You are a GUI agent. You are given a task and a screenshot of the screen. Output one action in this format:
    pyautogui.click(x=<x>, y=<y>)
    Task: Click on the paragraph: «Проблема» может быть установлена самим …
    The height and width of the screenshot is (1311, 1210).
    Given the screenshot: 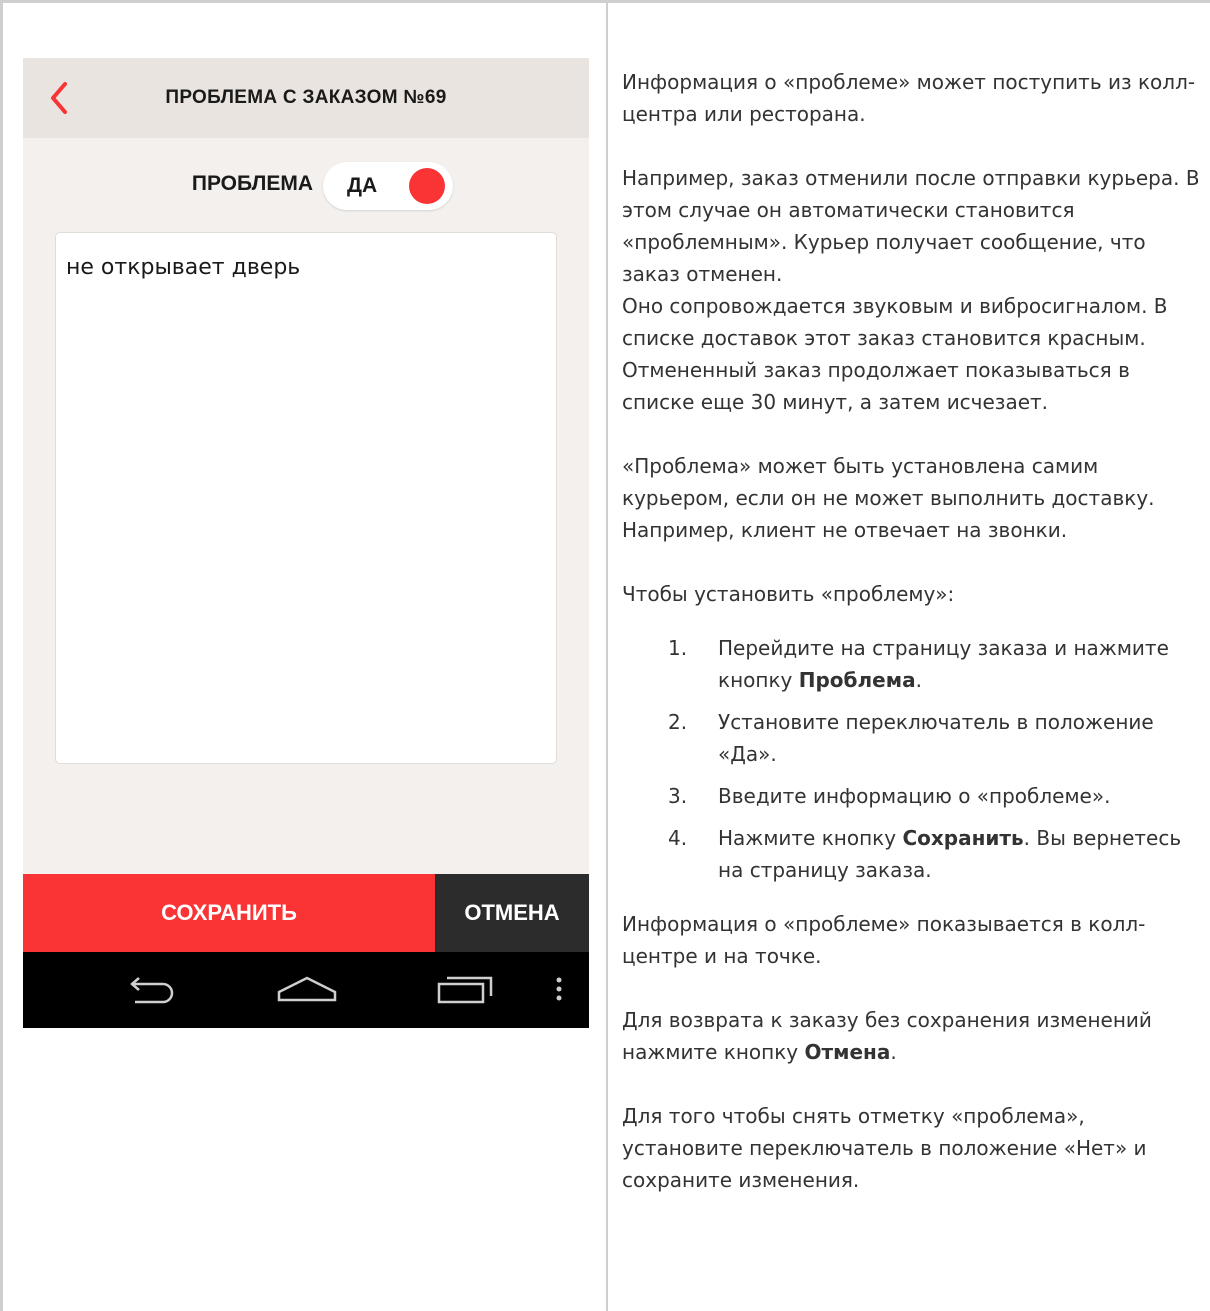 What is the action you would take?
    pyautogui.click(x=888, y=498)
    